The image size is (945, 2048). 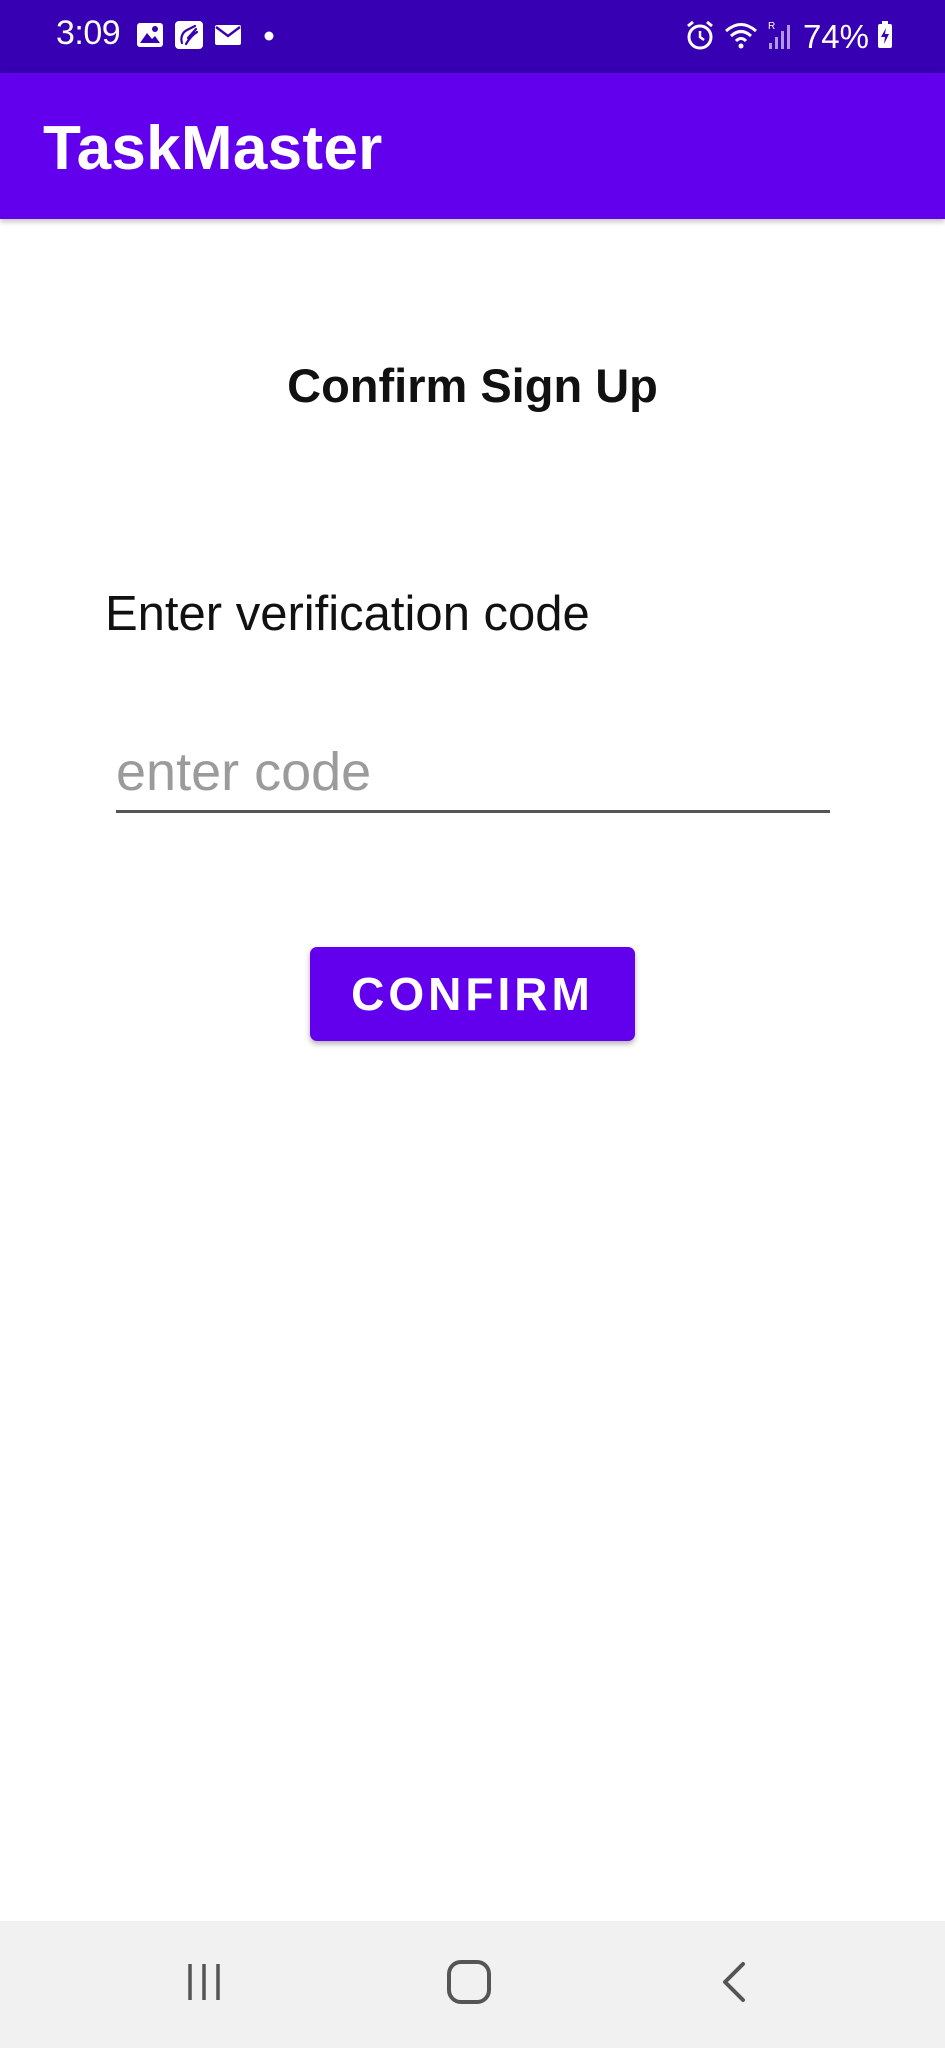 What do you see at coordinates (779, 37) in the screenshot?
I see `signal-icon: R` at bounding box center [779, 37].